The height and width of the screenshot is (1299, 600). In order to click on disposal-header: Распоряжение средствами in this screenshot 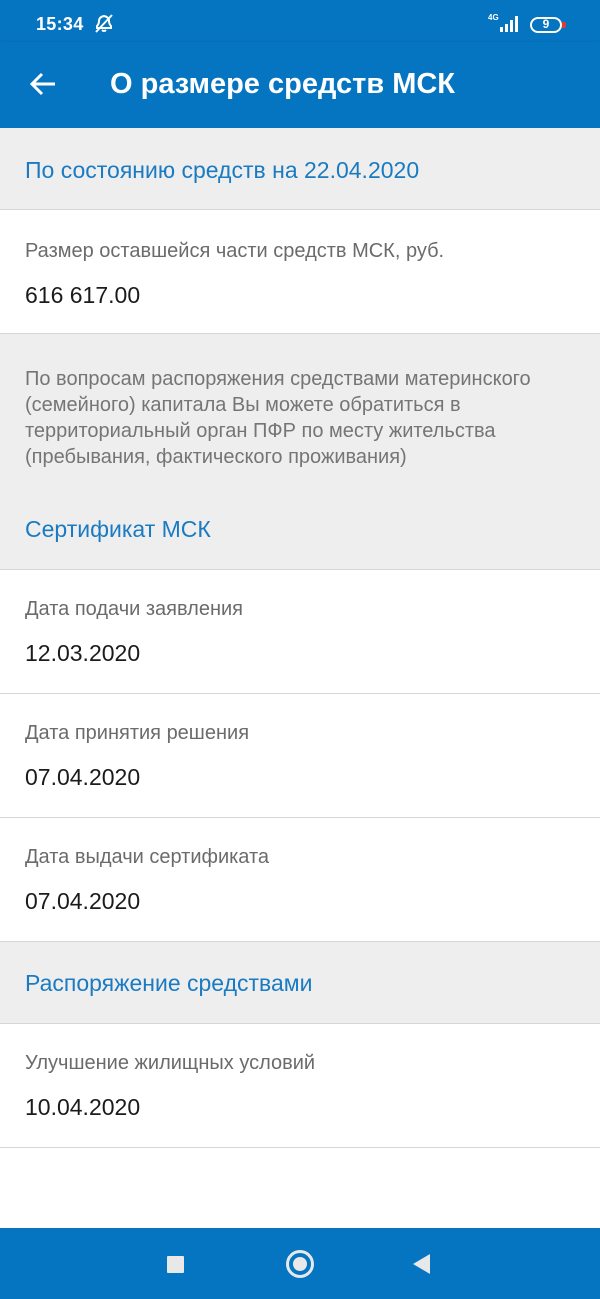, I will do `click(169, 983)`.